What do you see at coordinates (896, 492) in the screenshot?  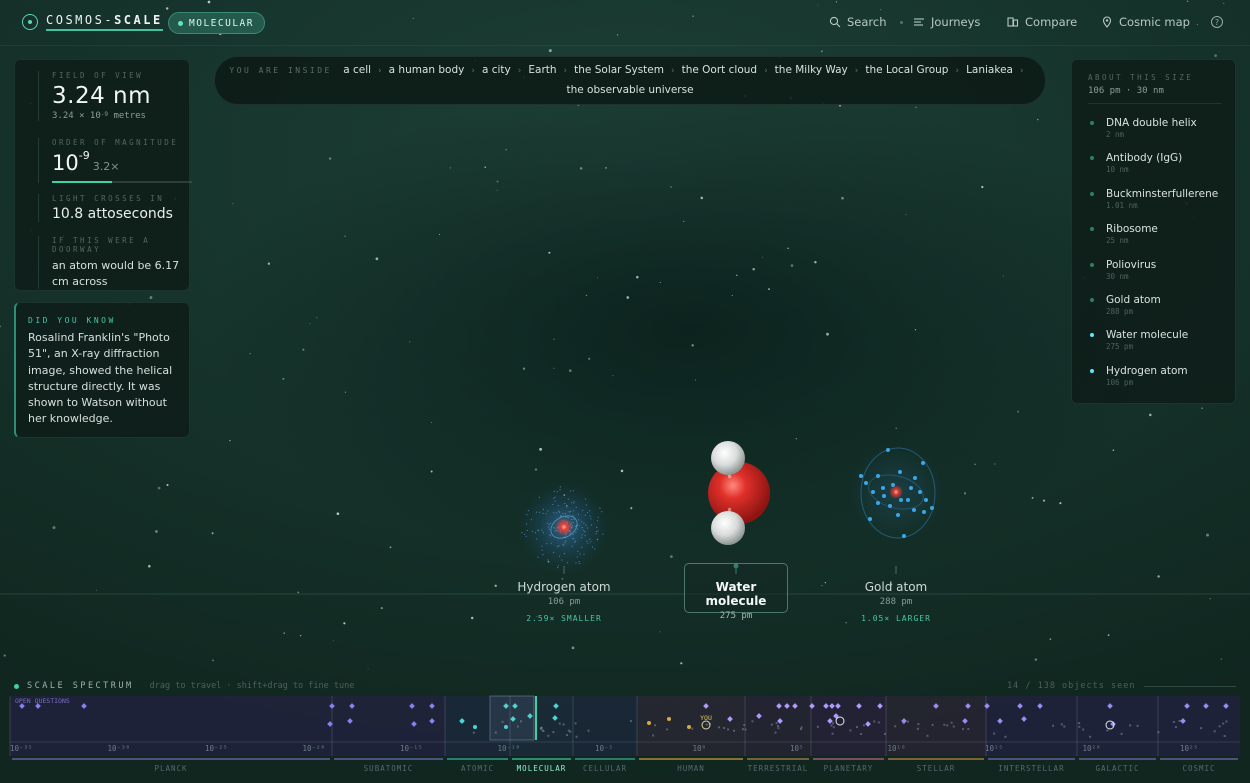 I see `gold-atom-model` at bounding box center [896, 492].